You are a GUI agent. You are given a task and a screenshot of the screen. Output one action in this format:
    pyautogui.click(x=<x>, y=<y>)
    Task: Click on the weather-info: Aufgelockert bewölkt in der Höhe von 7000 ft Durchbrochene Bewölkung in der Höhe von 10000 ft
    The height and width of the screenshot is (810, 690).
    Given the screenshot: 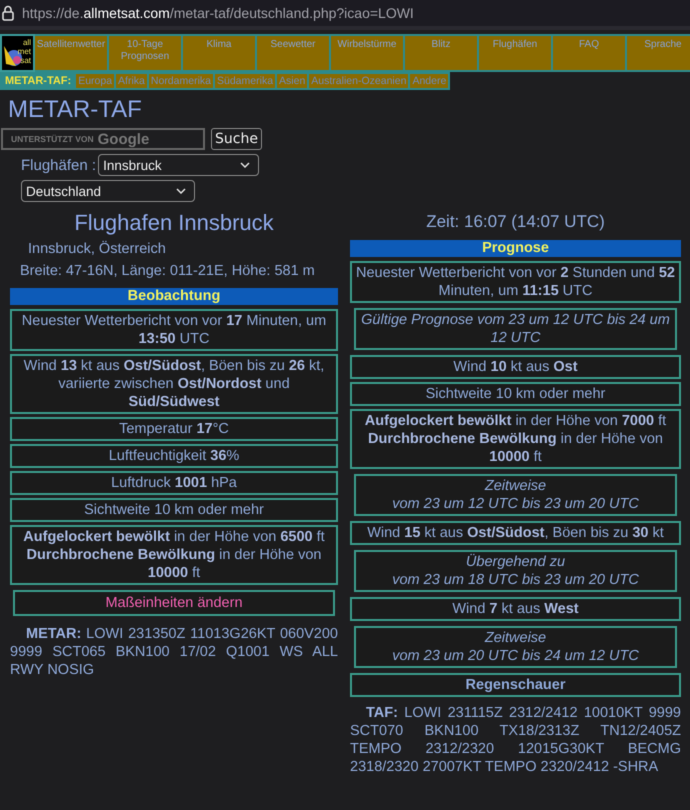 What is the action you would take?
    pyautogui.click(x=515, y=439)
    